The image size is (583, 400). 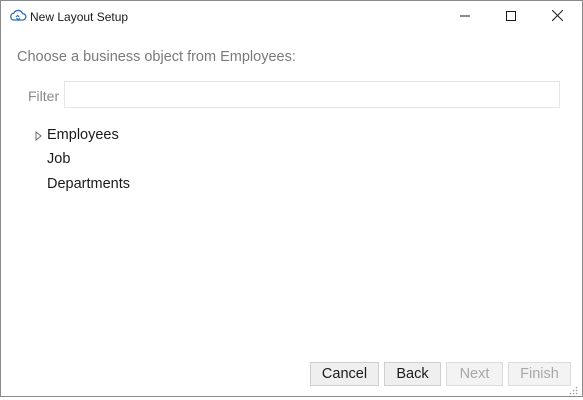 I want to click on minimize-icon, so click(x=465, y=17).